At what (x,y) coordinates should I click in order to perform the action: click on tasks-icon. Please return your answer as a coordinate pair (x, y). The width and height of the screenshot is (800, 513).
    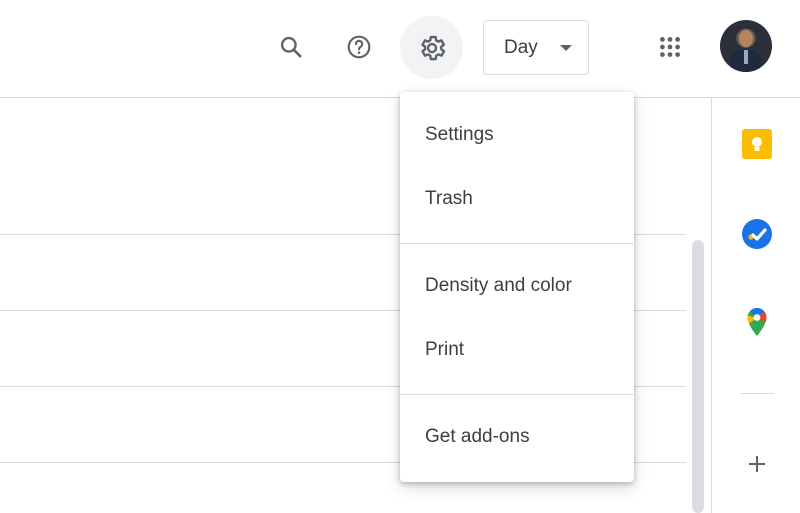
    Looking at the image, I should click on (757, 234).